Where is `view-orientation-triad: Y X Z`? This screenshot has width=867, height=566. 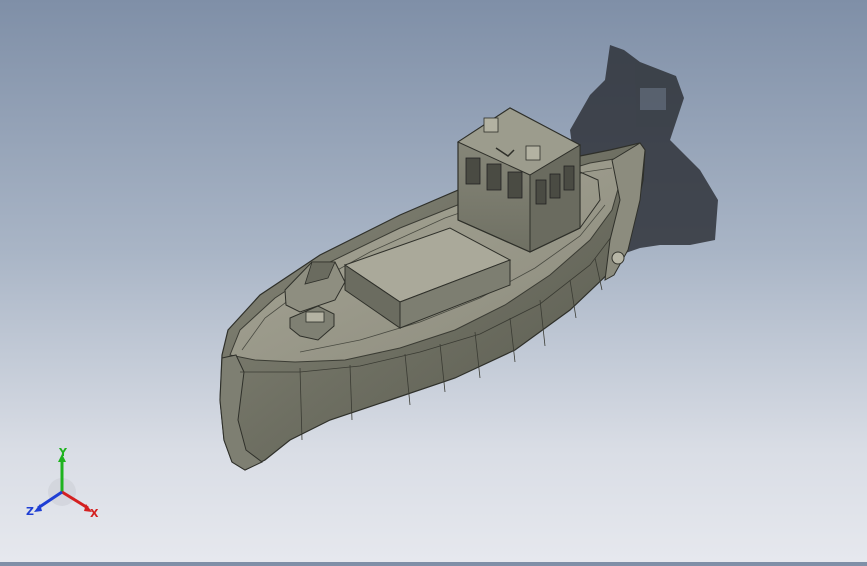 view-orientation-triad: Y X Z is located at coordinates (65, 486).